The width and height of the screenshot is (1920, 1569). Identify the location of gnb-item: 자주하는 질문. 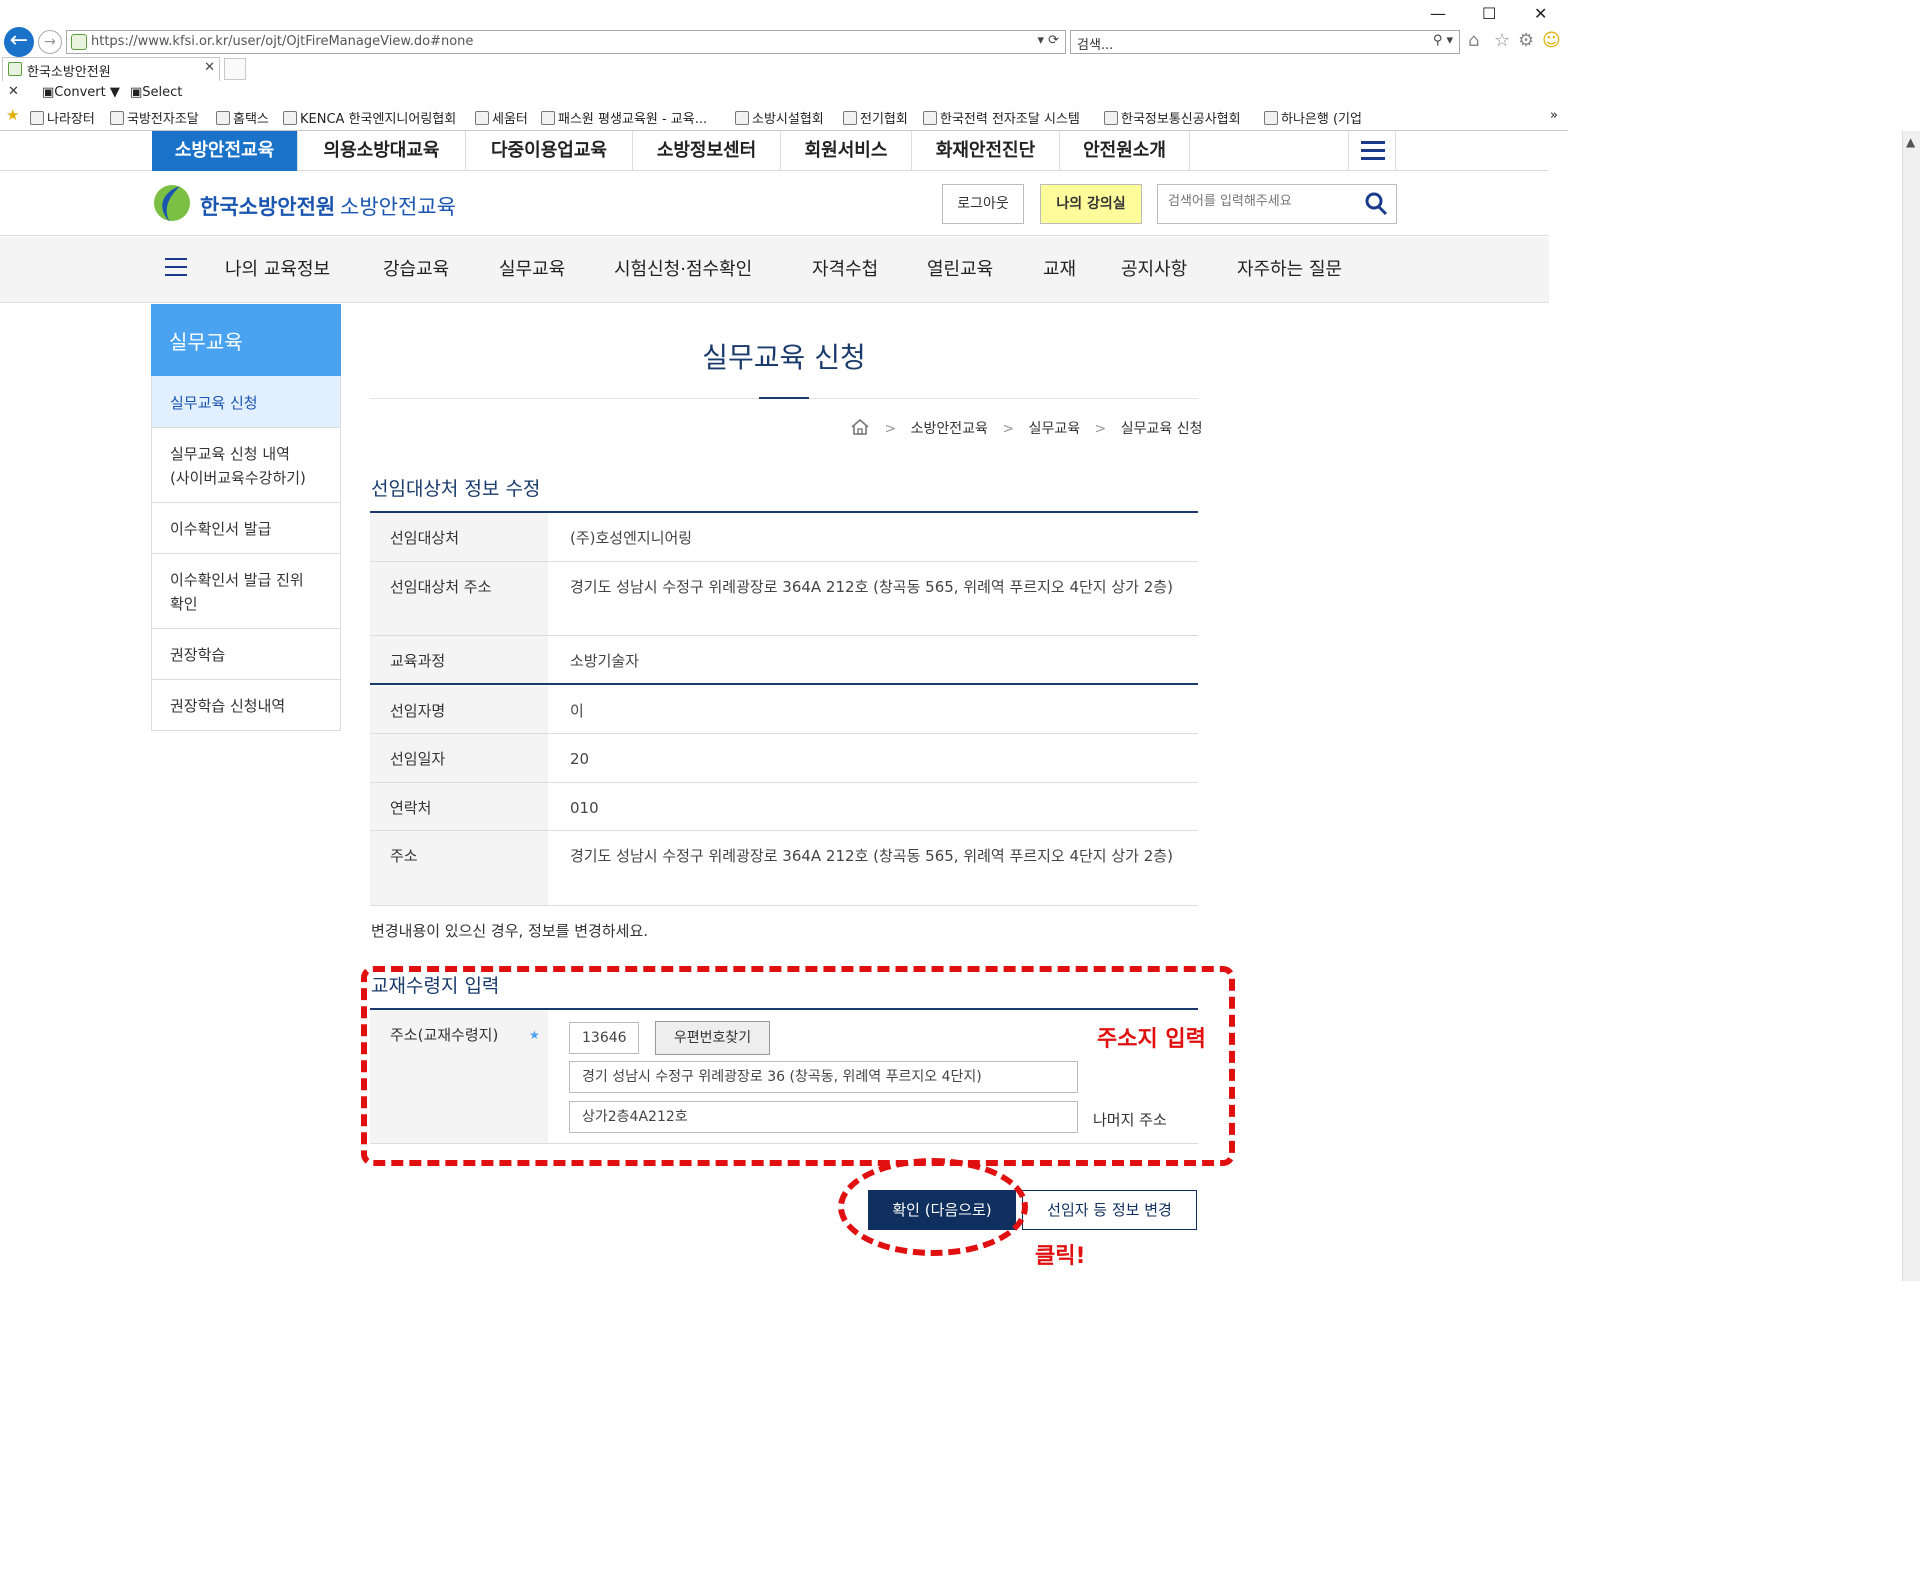
(1289, 268).